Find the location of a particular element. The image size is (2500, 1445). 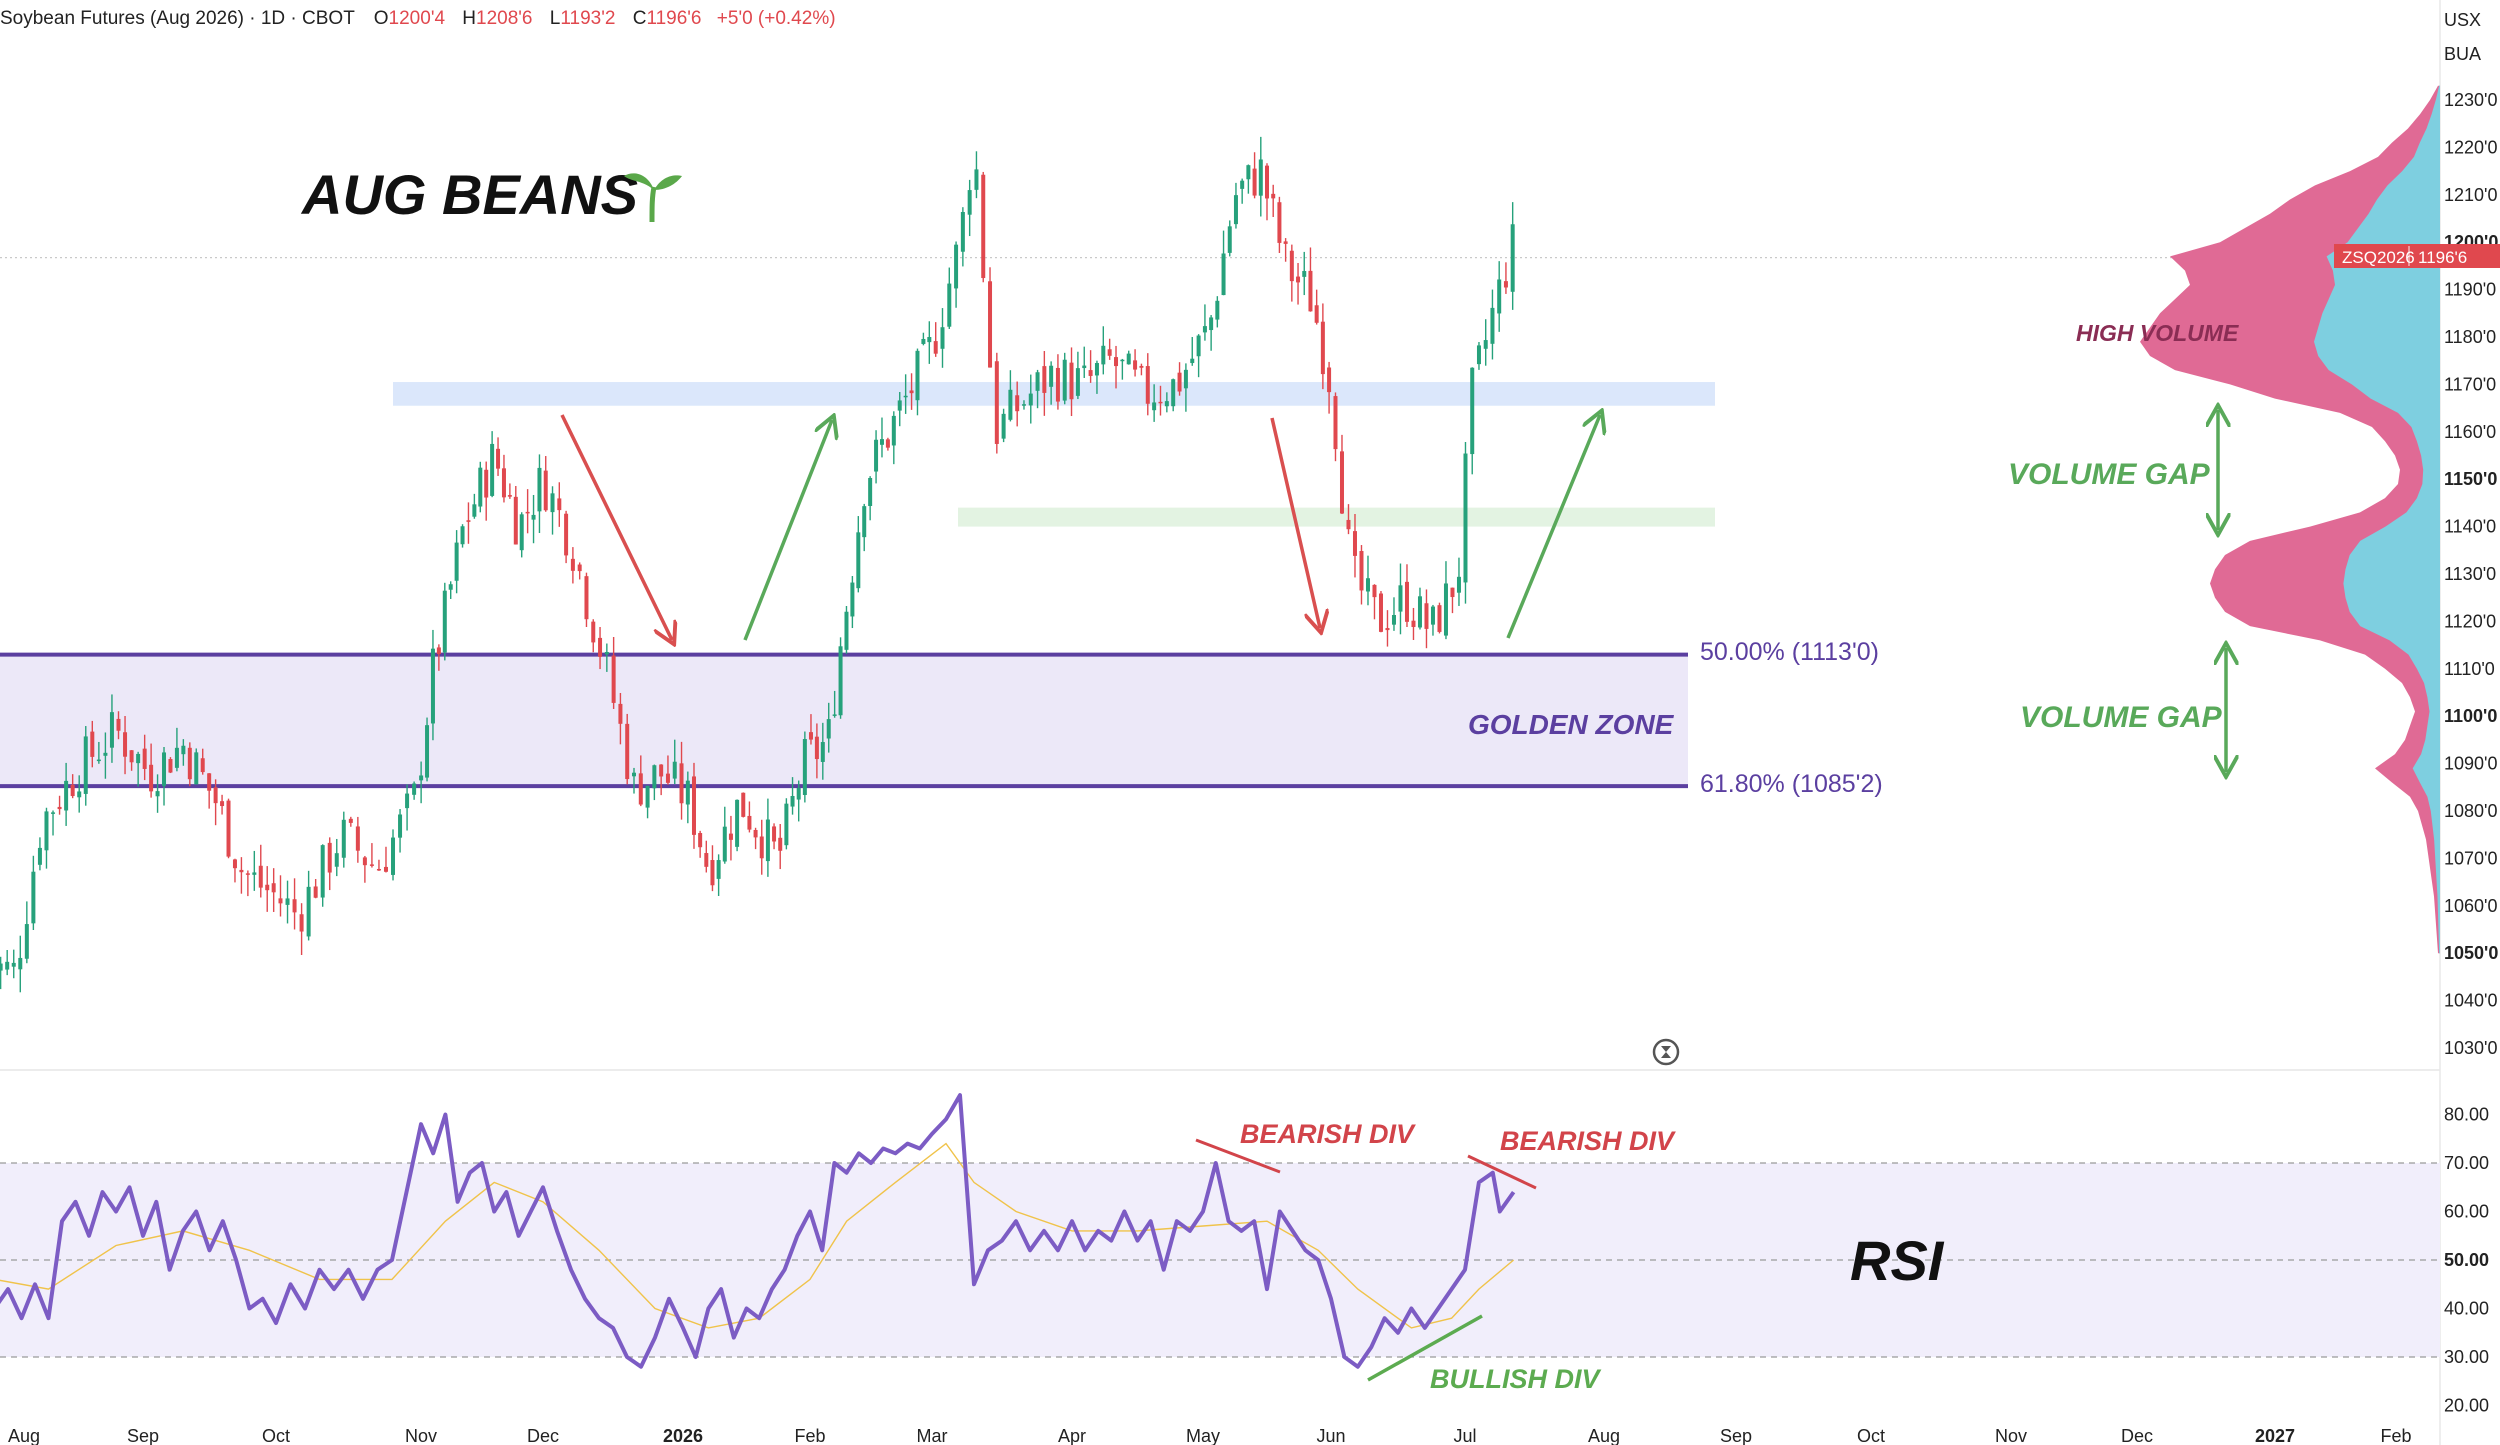

currency-label: USX is located at coordinates (2462, 20).